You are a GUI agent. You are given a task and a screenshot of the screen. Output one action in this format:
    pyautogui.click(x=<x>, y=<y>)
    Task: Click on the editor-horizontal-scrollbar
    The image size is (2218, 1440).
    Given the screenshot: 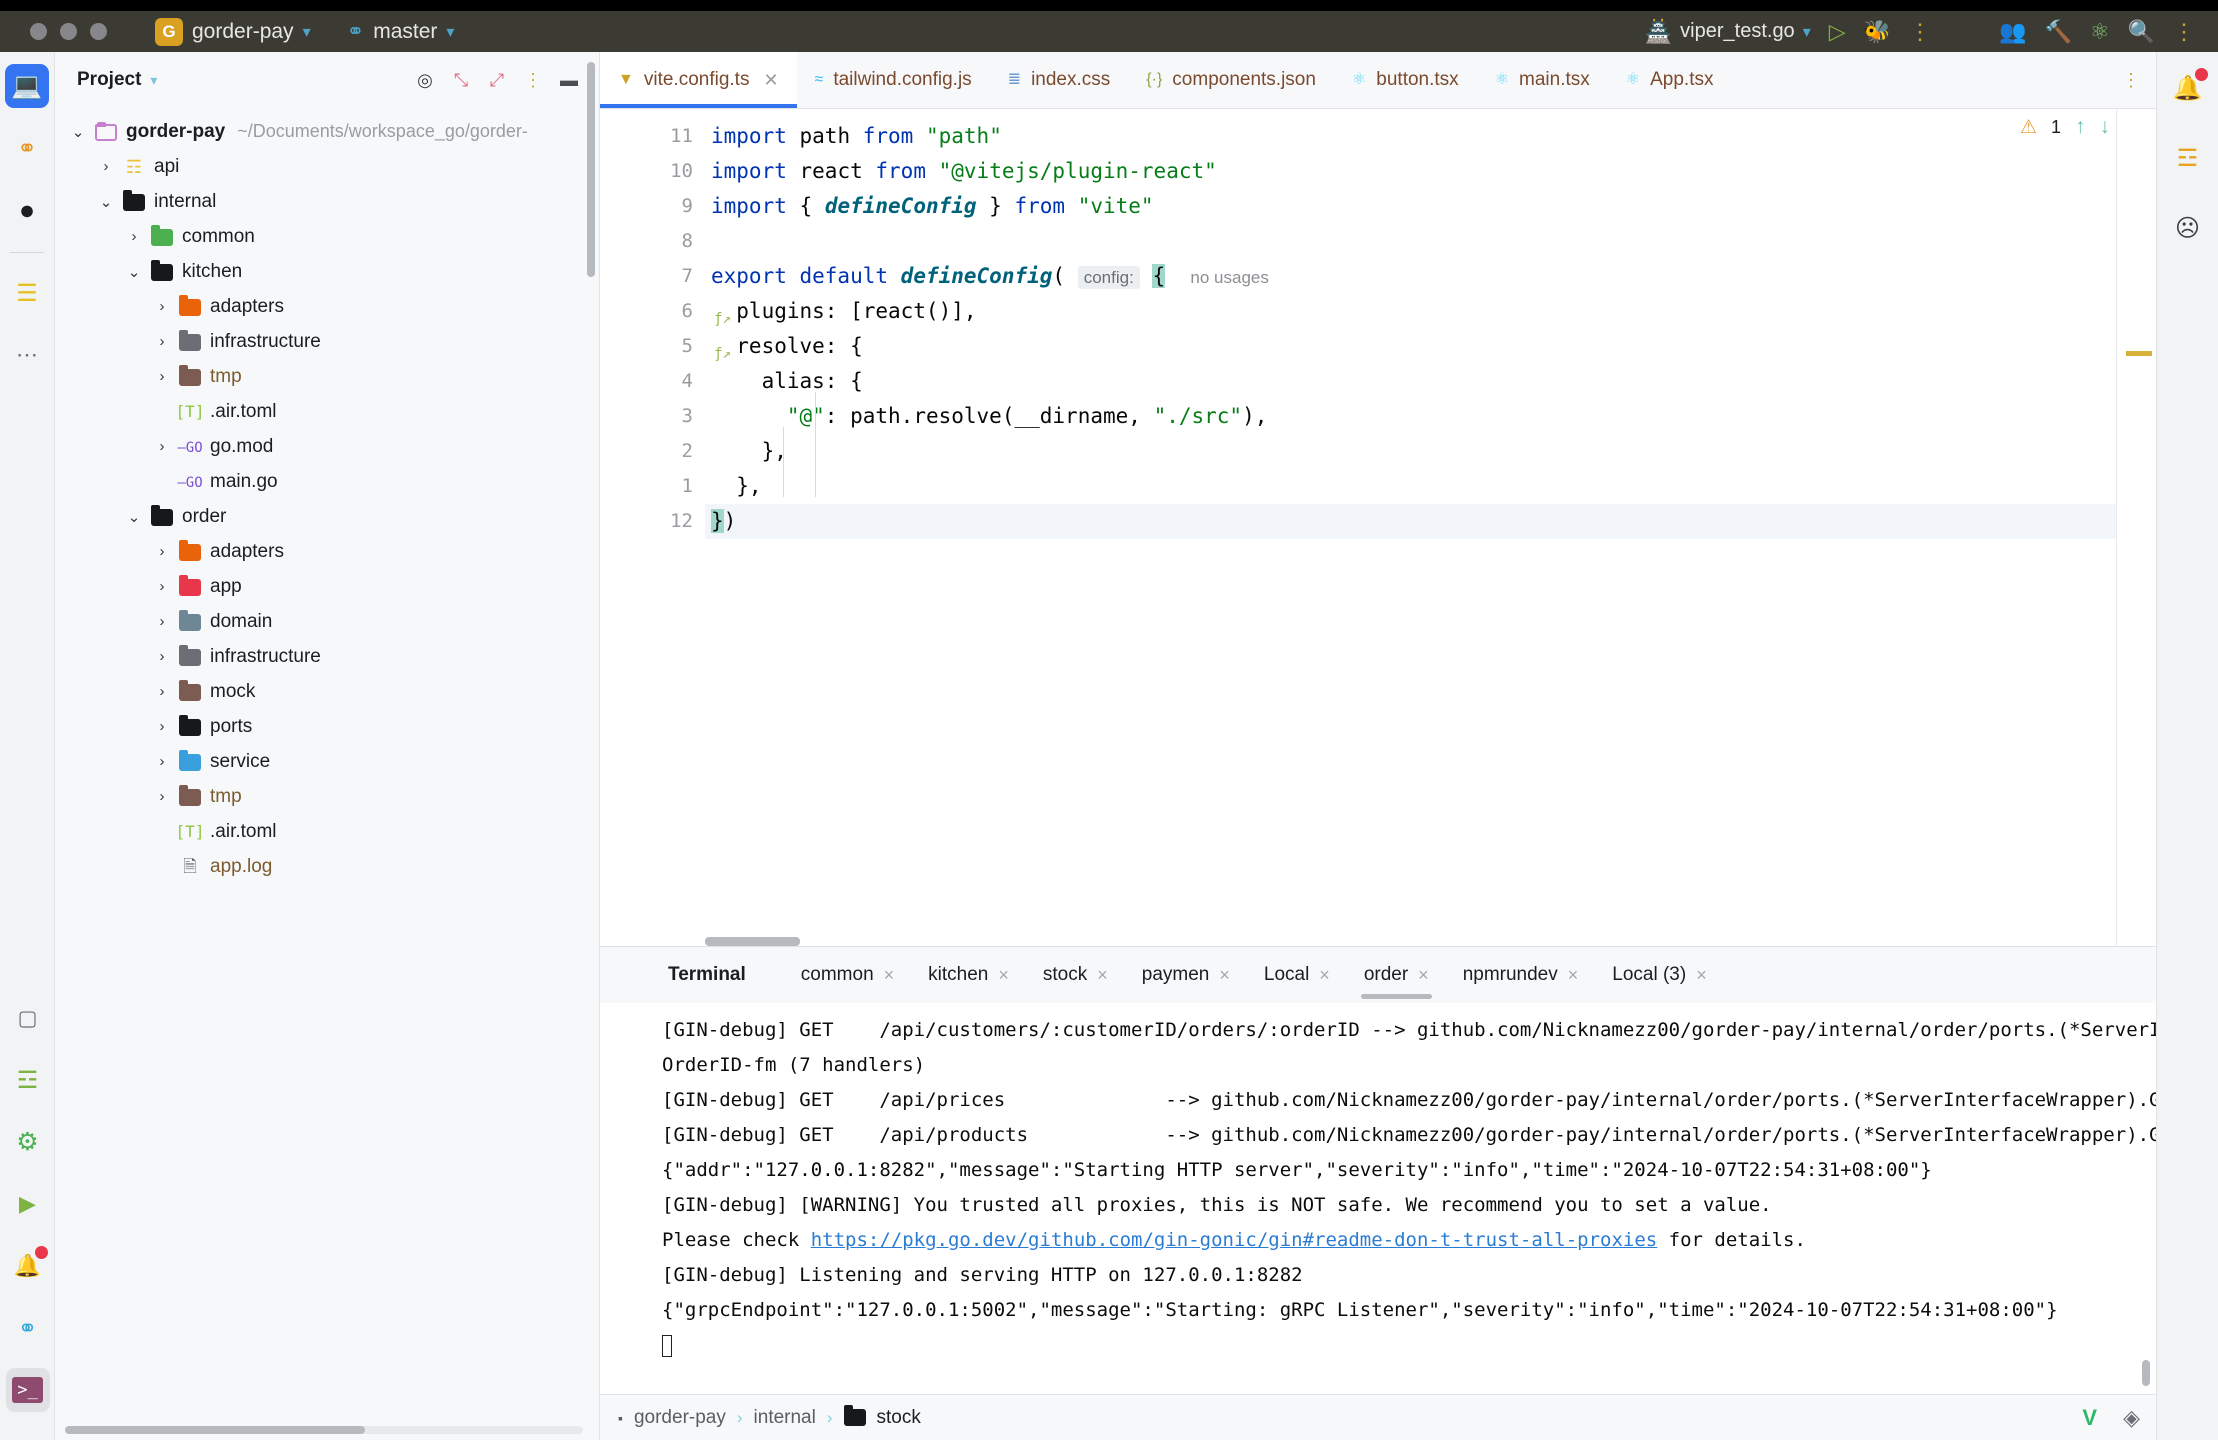 What is the action you would take?
    pyautogui.click(x=752, y=941)
    